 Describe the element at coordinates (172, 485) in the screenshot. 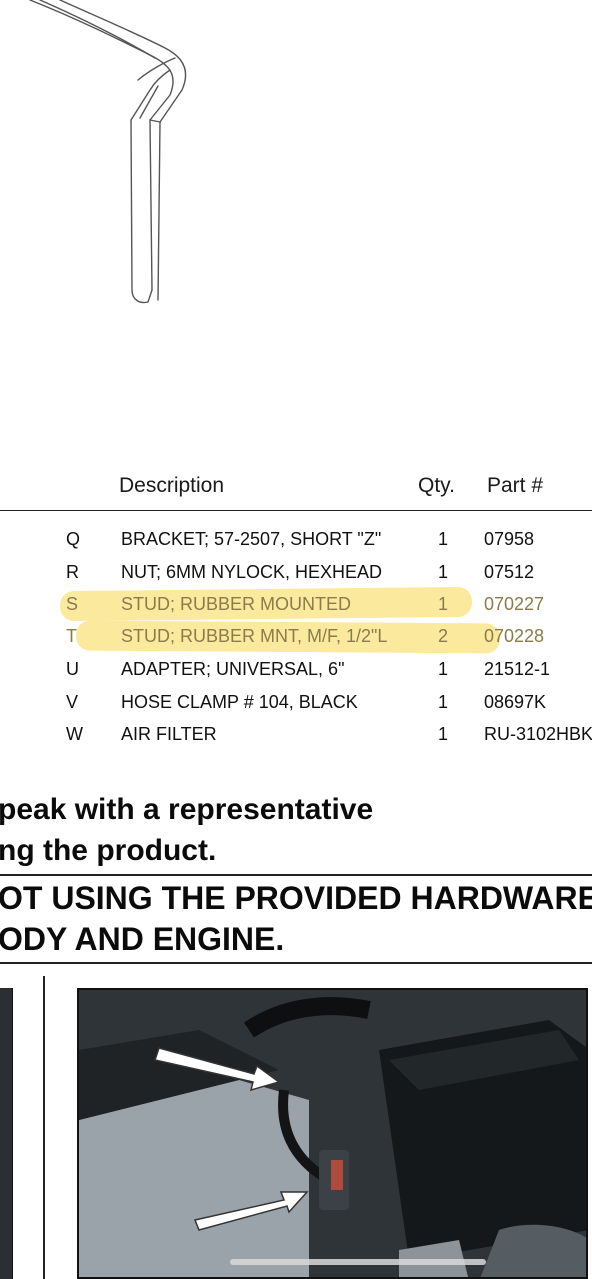

I see `column-header-description: Description` at that location.